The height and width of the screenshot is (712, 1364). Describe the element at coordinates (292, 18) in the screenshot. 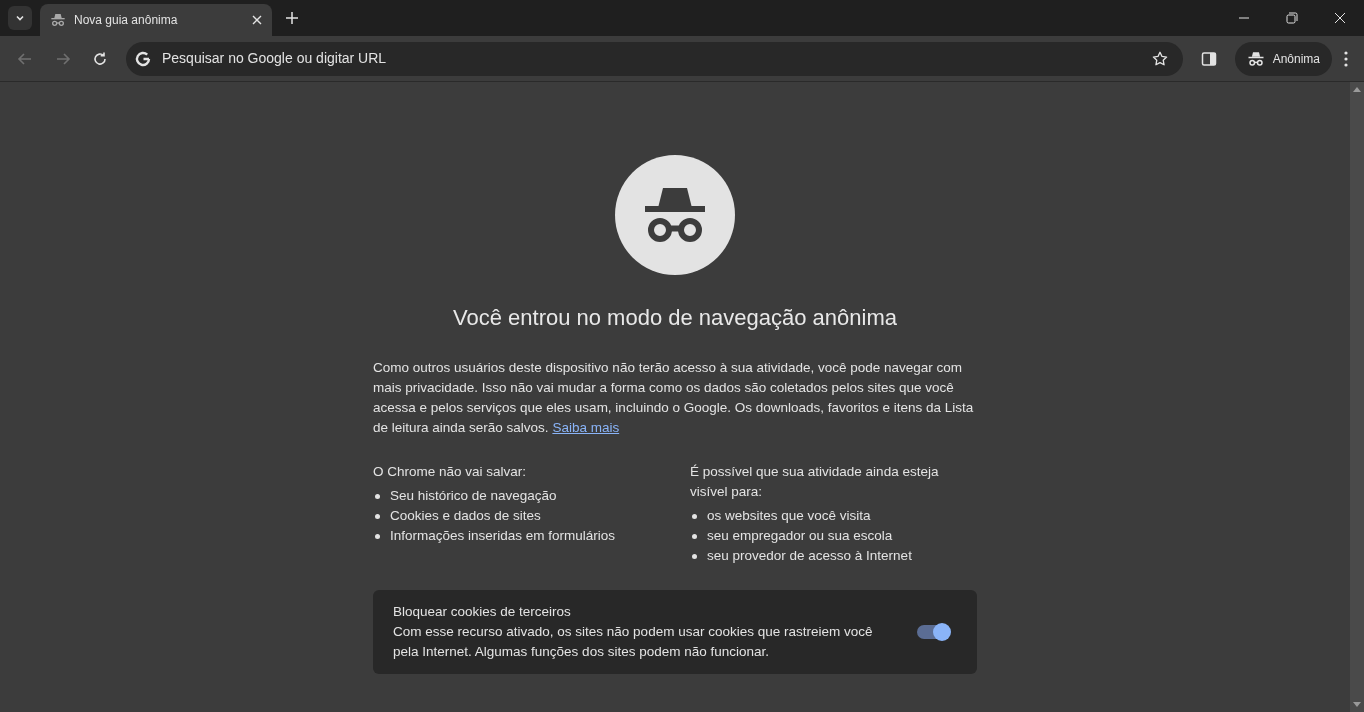

I see `new-tab-icon` at that location.